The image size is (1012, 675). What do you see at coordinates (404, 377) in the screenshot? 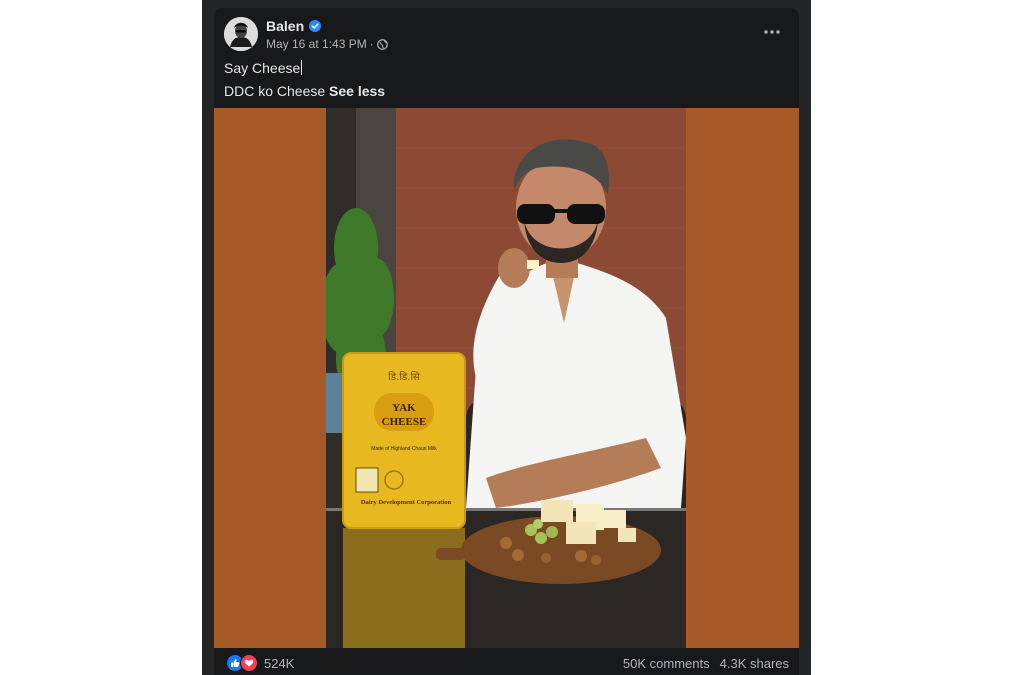
I see `box-brand: डि.डि.सि` at bounding box center [404, 377].